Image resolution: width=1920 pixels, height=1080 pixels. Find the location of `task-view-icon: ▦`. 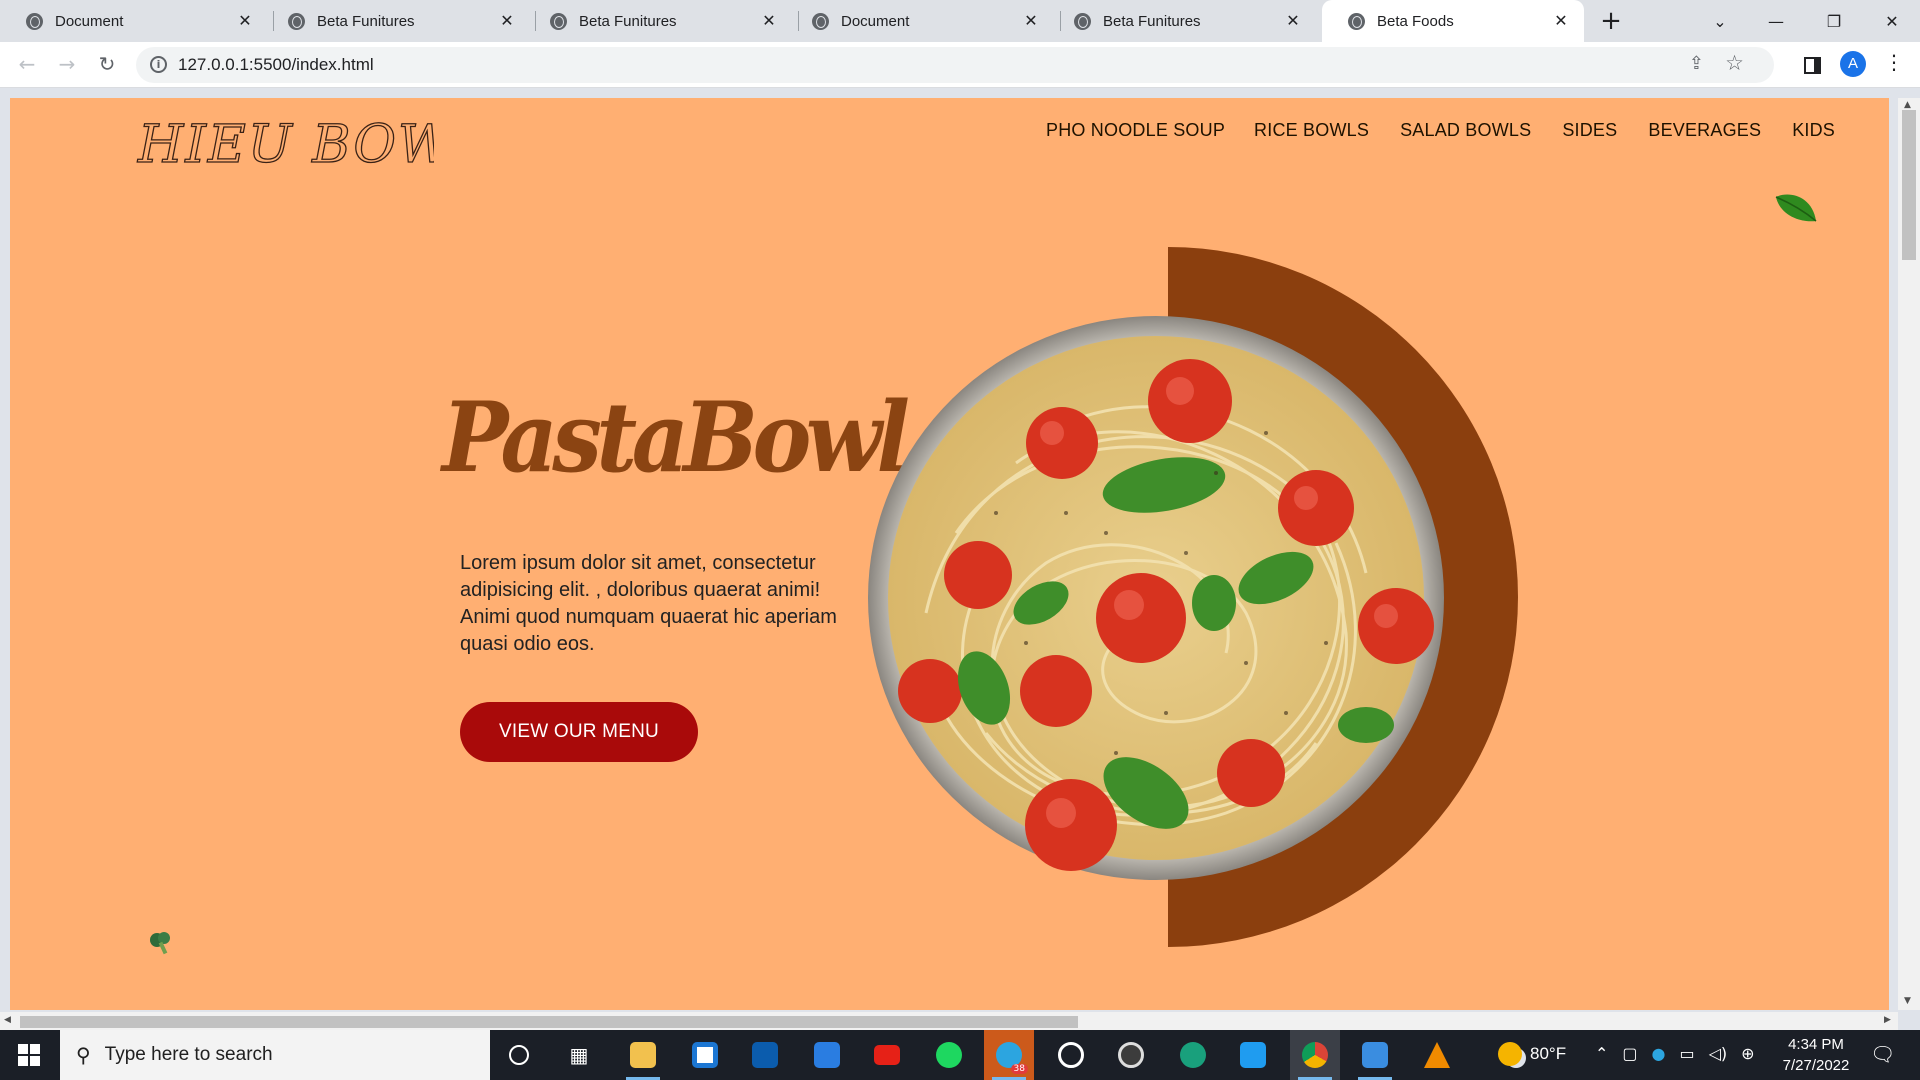

task-view-icon: ▦ is located at coordinates (579, 1055).